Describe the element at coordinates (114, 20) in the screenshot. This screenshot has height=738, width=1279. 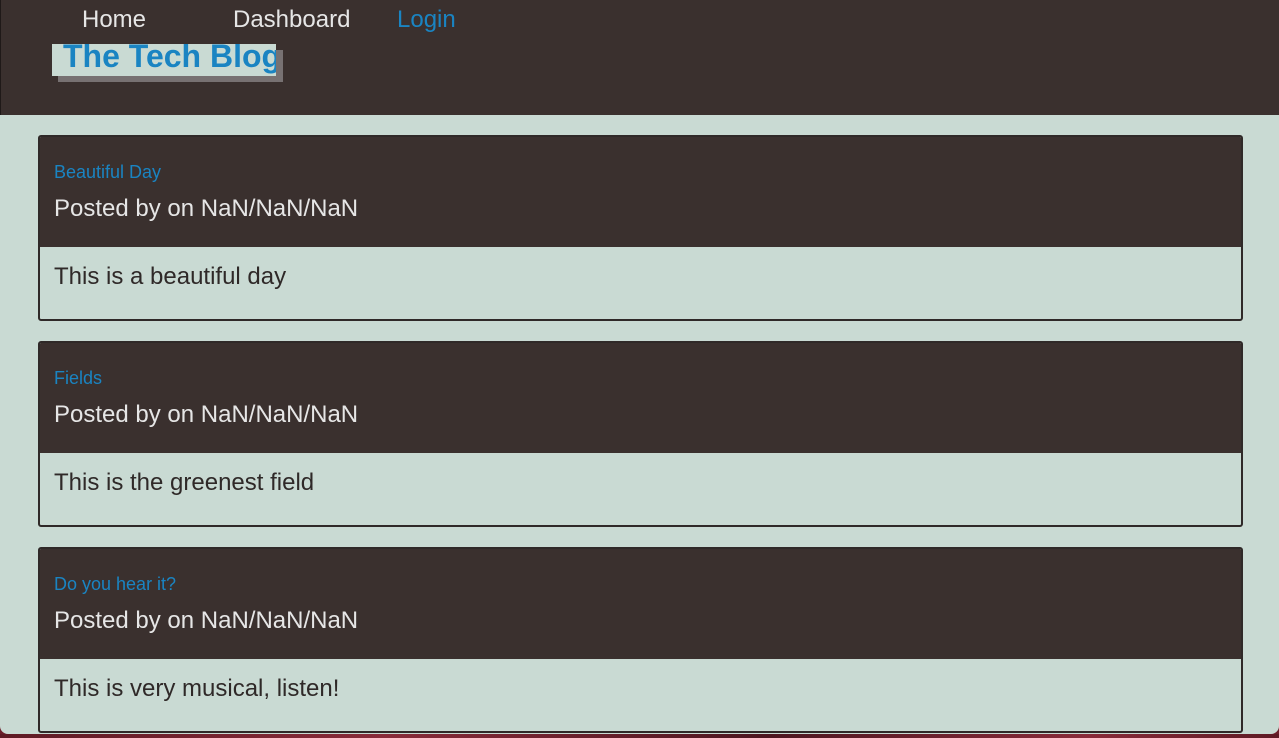
I see `nav-home-link: Home` at that location.